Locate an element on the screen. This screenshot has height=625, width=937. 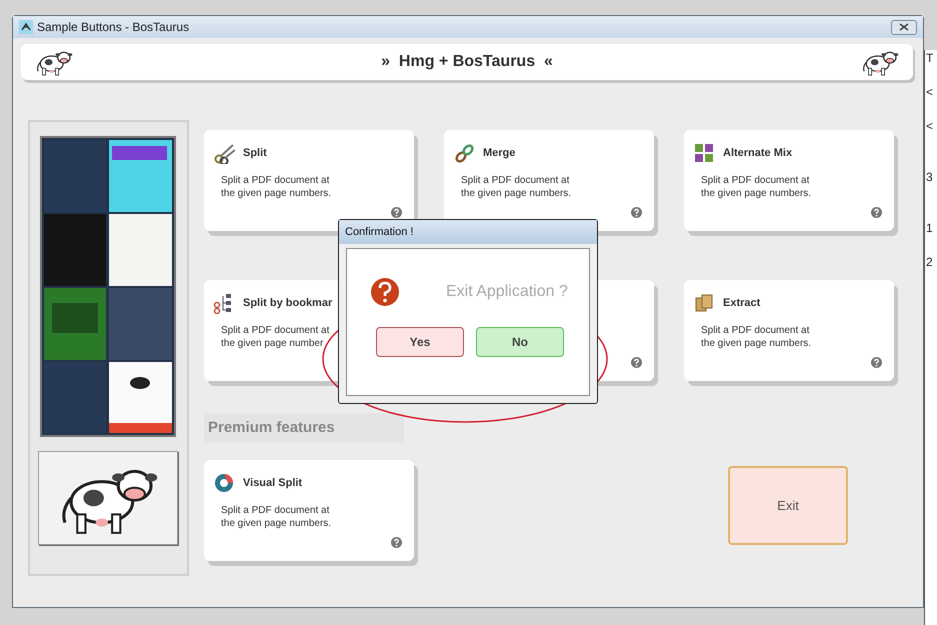
dialog-message: Exit Application ? is located at coordinates (507, 292).